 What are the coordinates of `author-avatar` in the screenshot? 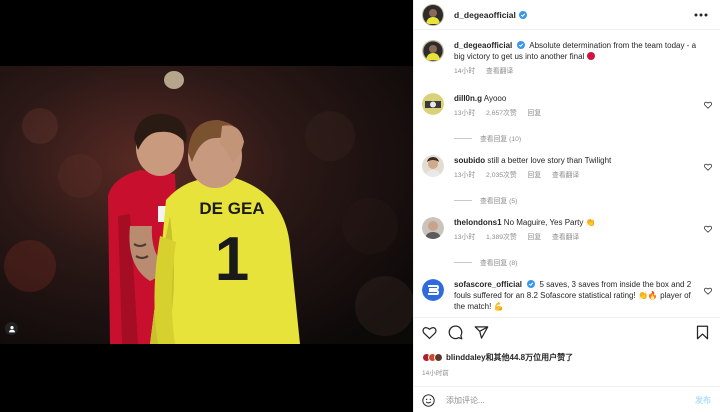 It's located at (433, 14).